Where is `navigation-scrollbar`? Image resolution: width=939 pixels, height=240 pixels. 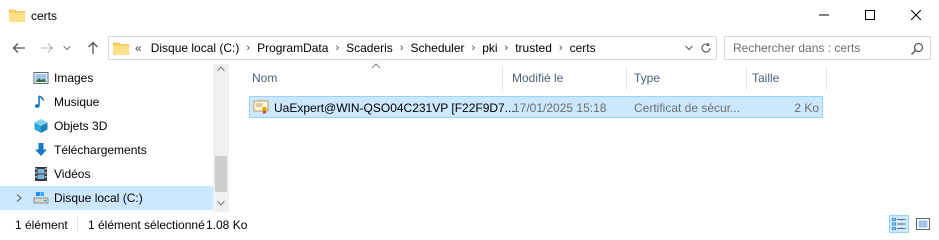 navigation-scrollbar is located at coordinates (221, 138).